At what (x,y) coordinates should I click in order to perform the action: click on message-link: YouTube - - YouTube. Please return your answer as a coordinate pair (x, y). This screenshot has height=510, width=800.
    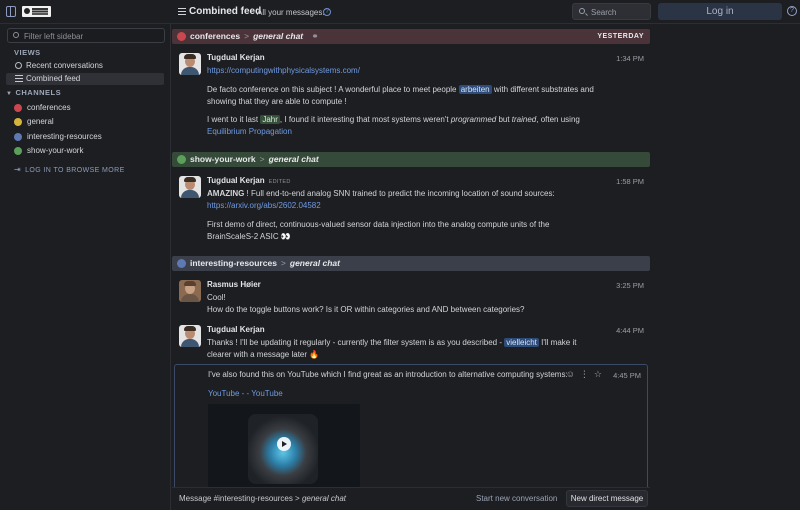
    Looking at the image, I should click on (408, 394).